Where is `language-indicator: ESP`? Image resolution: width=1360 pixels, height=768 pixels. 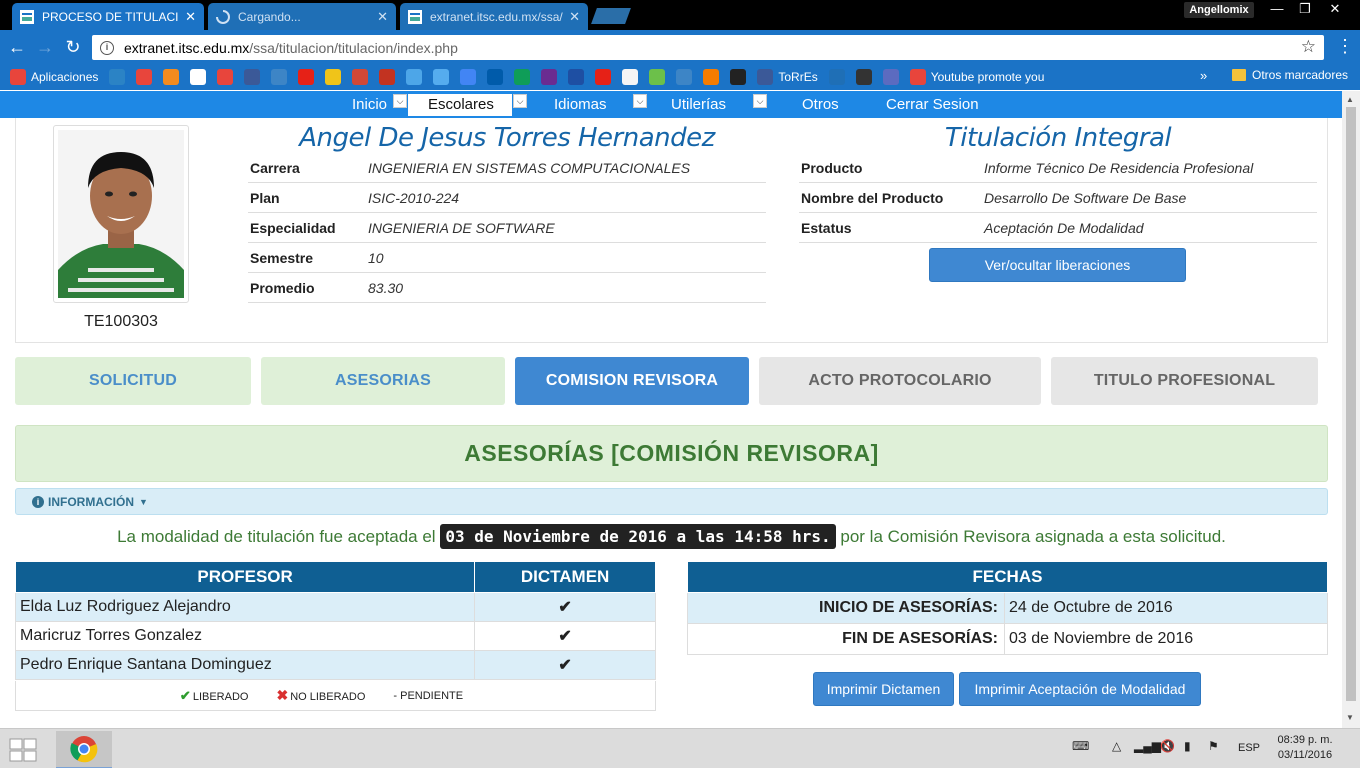 language-indicator: ESP is located at coordinates (1249, 748).